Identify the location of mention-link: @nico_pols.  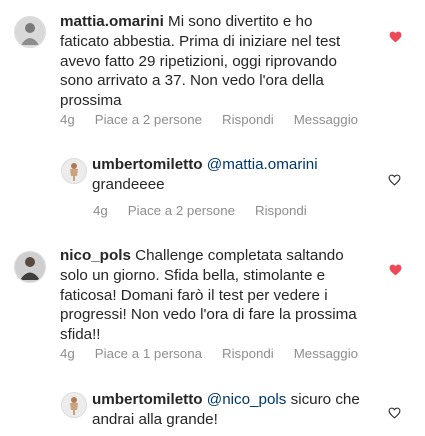
(247, 399).